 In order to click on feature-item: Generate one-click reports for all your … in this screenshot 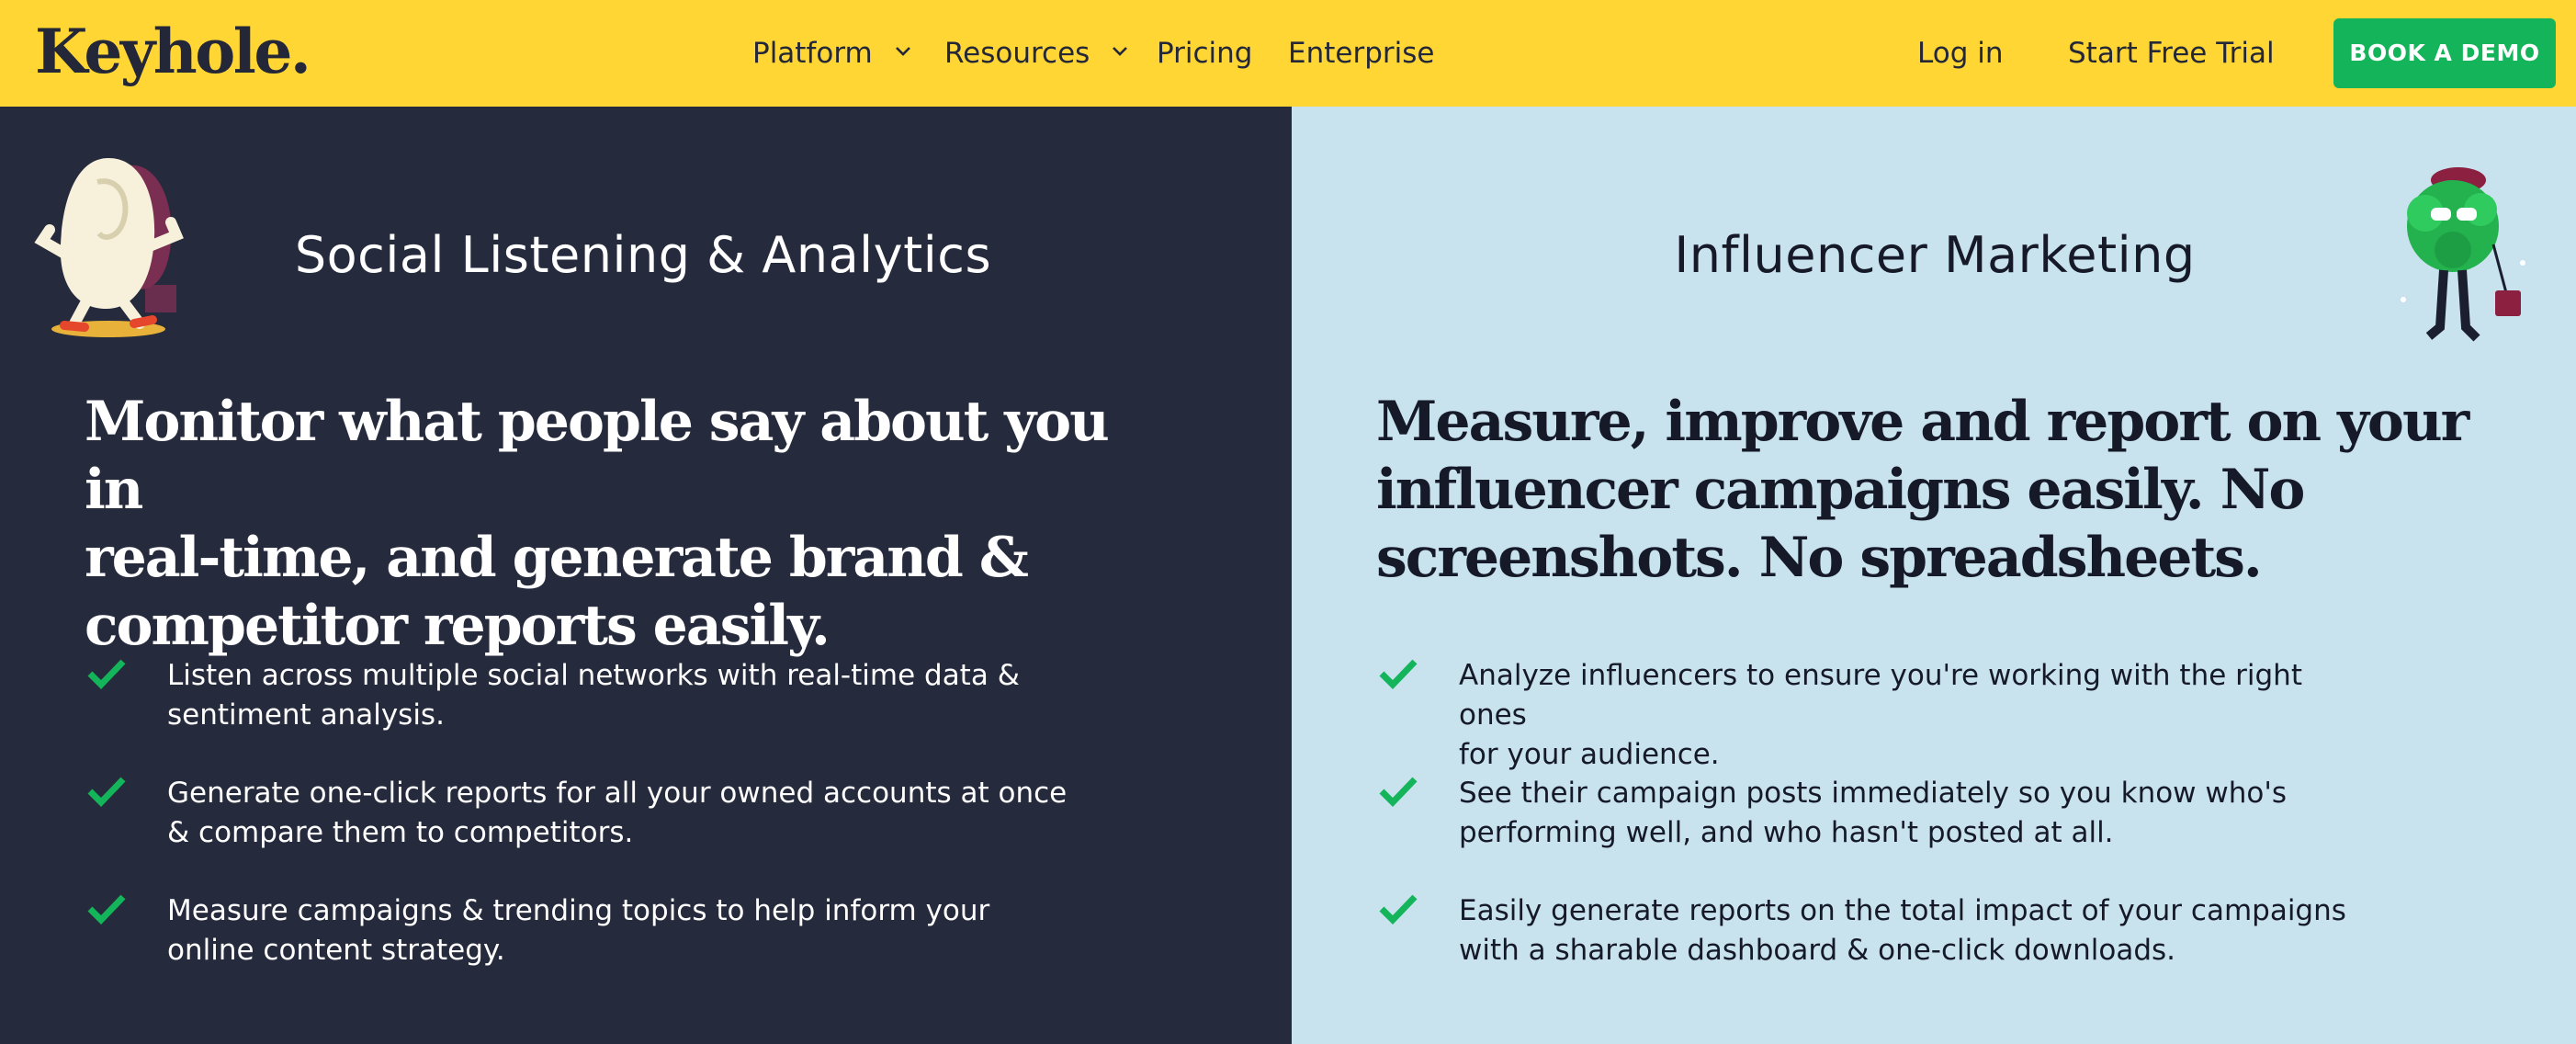, I will do `click(585, 833)`.